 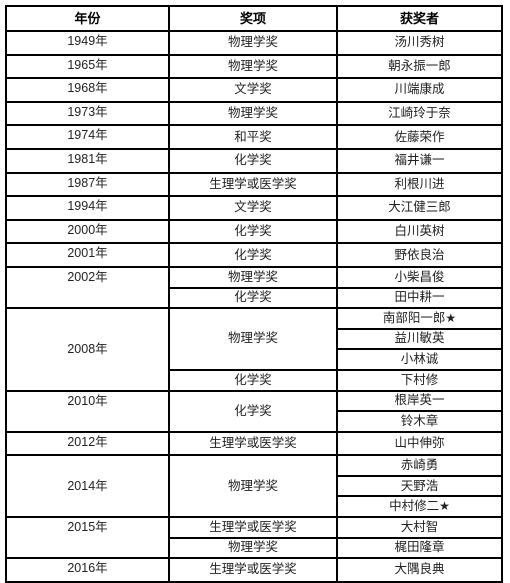 I want to click on table-row: 2010年 化学奖 根岸英一, so click(x=254, y=411).